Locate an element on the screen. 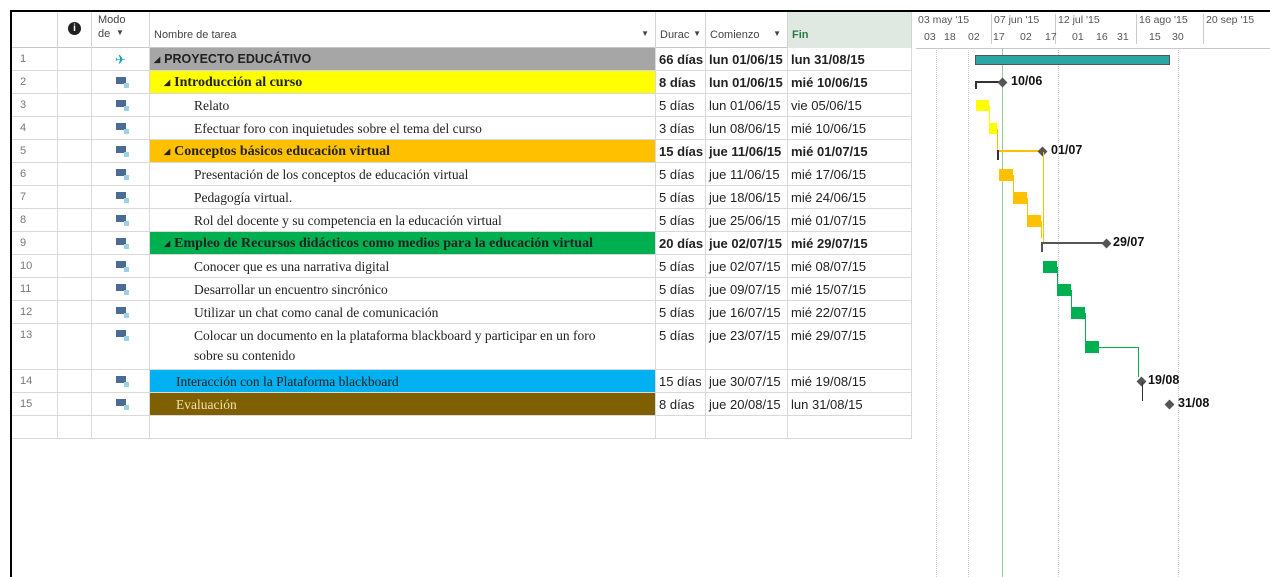  indicators-header: i is located at coordinates (75, 30).